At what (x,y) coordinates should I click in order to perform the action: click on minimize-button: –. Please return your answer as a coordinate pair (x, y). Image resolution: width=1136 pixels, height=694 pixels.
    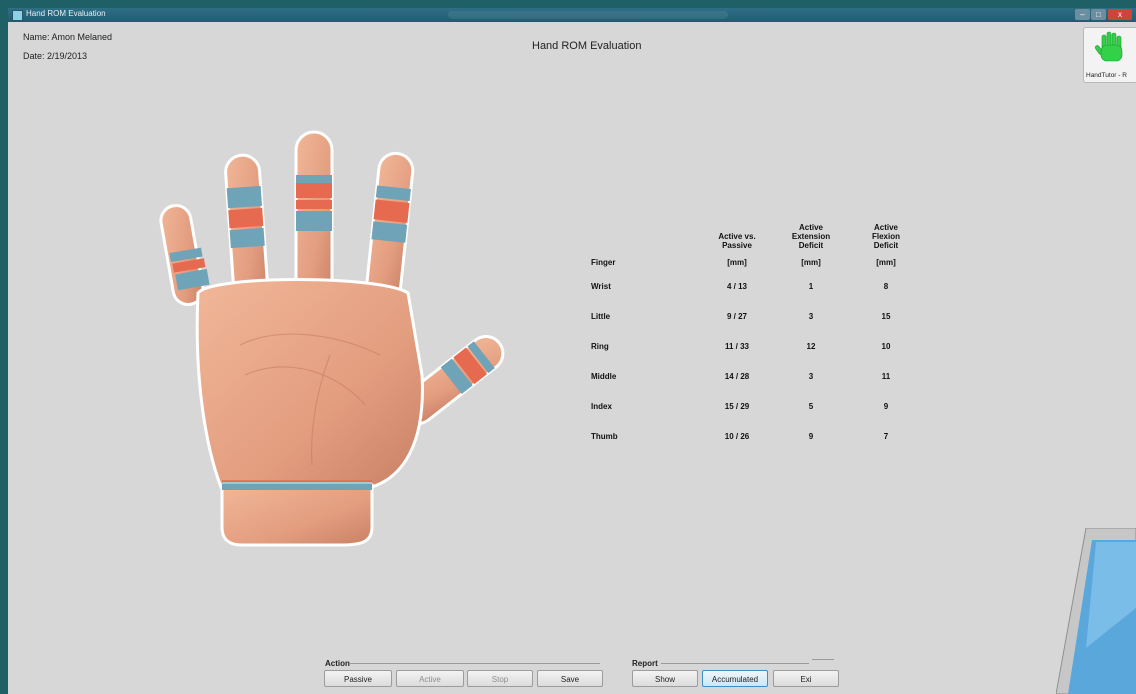
    Looking at the image, I should click on (1082, 14).